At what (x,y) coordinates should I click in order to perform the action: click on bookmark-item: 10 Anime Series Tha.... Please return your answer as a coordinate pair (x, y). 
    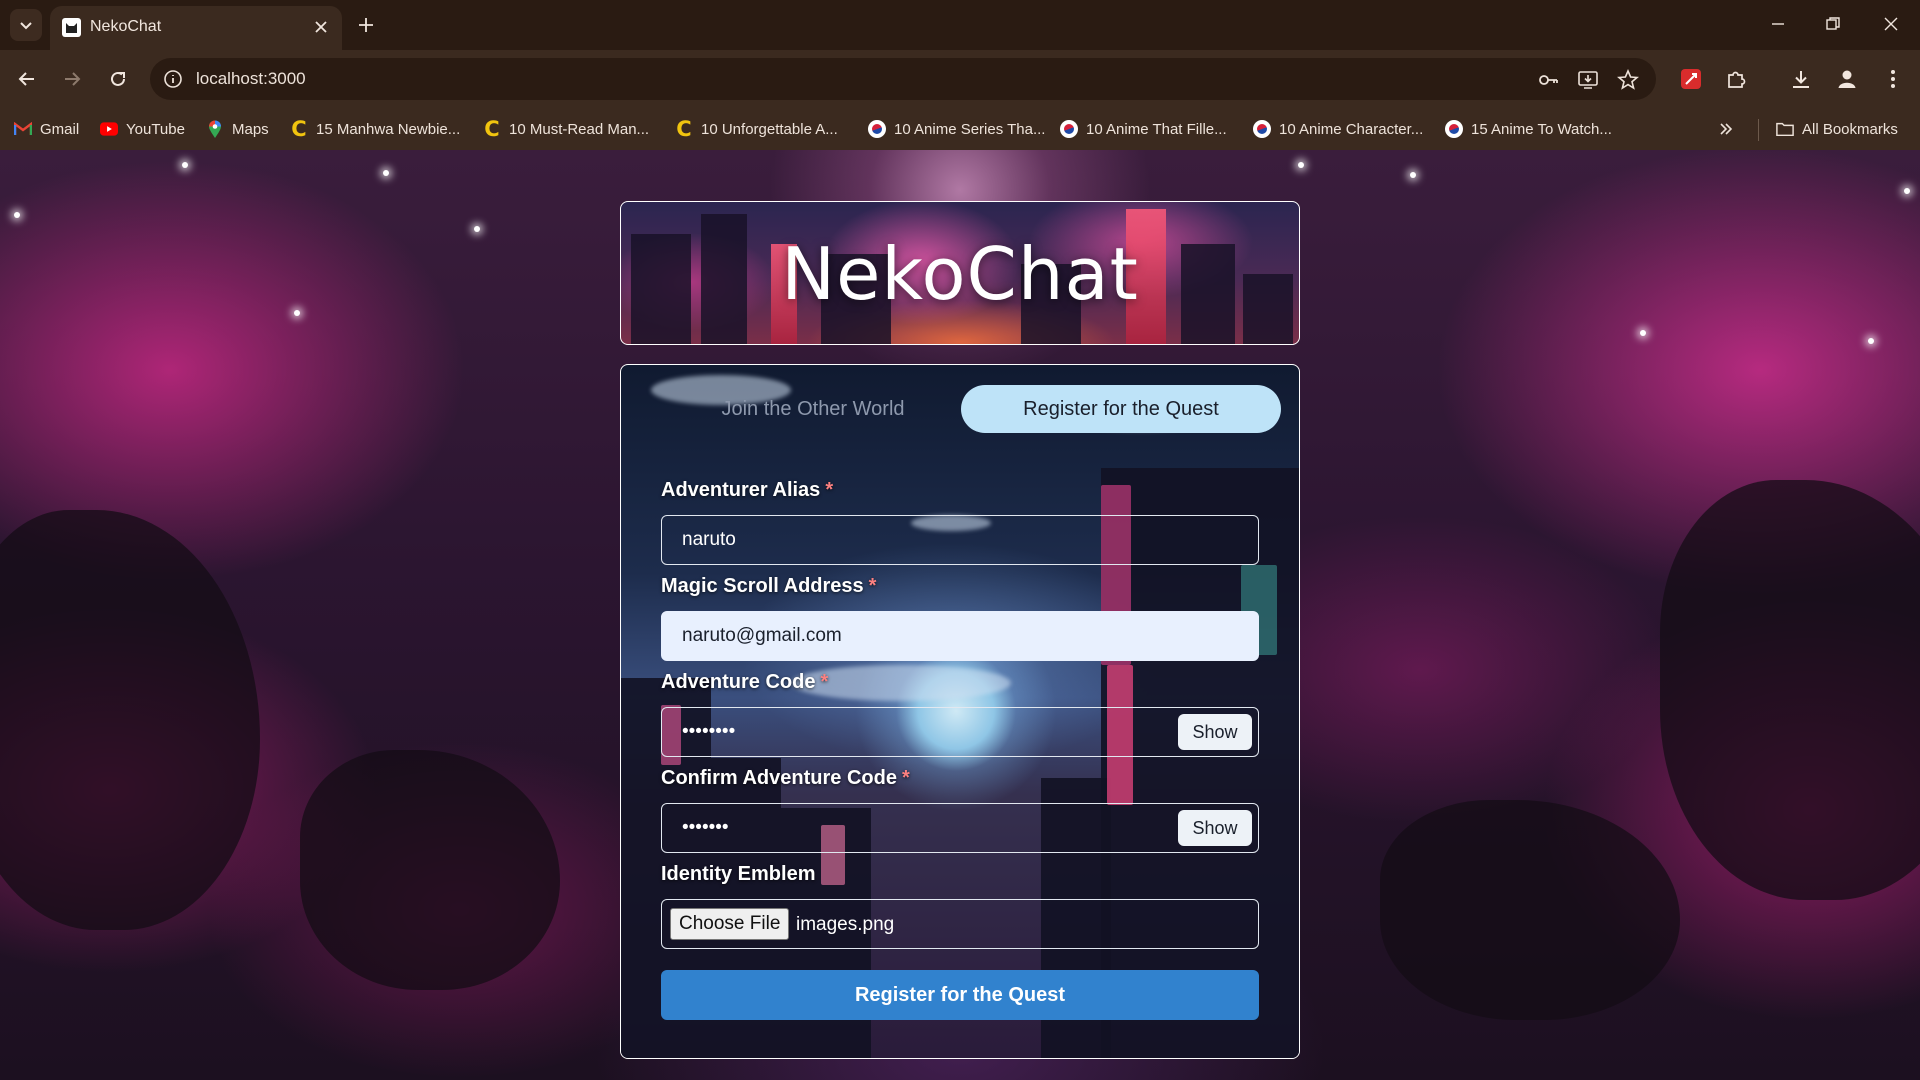
    Looking at the image, I should click on (956, 129).